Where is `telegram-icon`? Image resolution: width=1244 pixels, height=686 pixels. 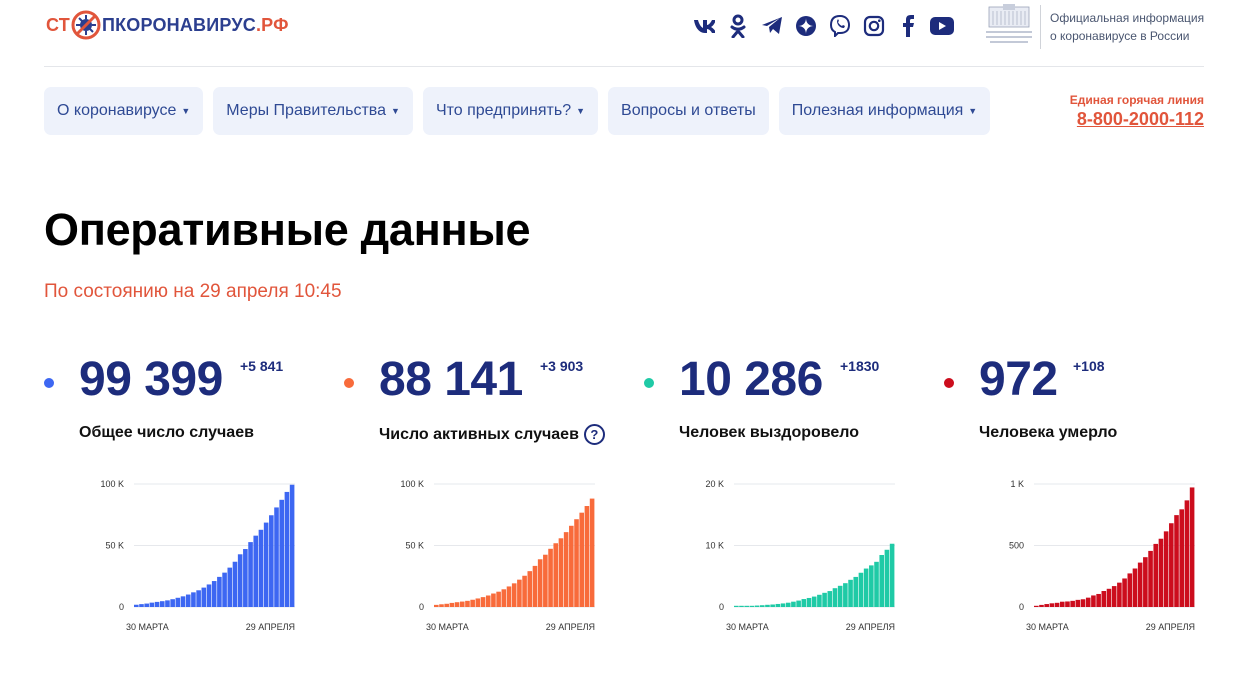
telegram-icon is located at coordinates (772, 26).